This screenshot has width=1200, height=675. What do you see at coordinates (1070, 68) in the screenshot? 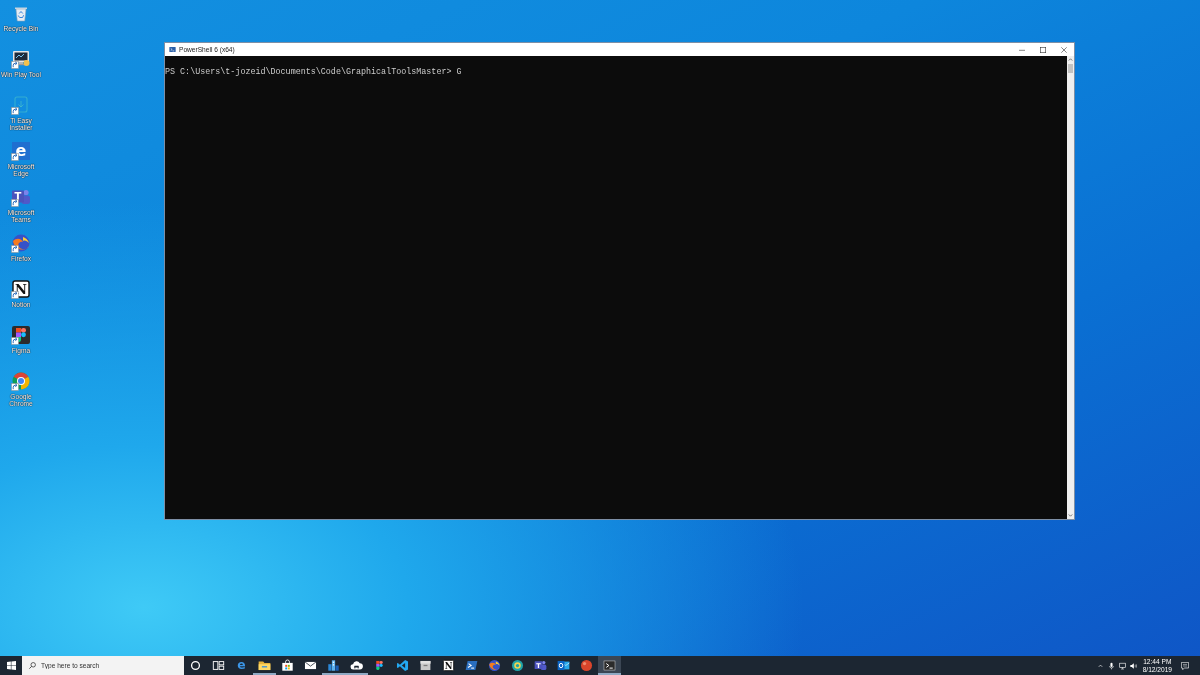
I see `scrollbar-thumb` at bounding box center [1070, 68].